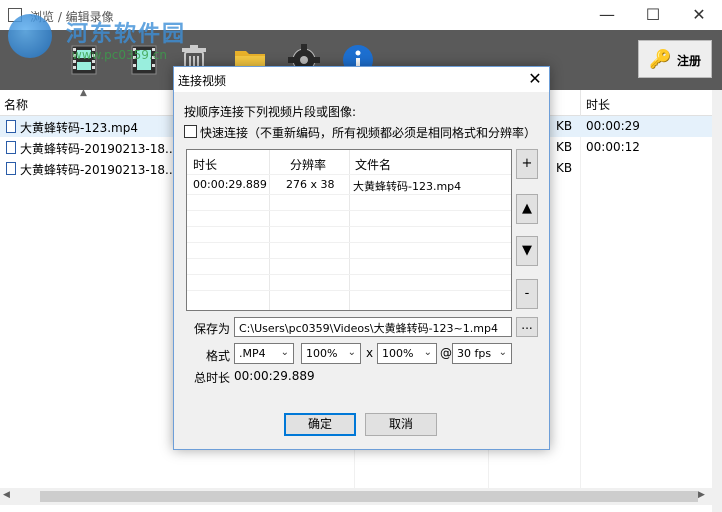 The height and width of the screenshot is (512, 722). What do you see at coordinates (368, 132) in the screenshot?
I see `fast-connect-label: 快速连接（不重新编码，所有视频都必须是相同格式和分辨率）` at bounding box center [368, 132].